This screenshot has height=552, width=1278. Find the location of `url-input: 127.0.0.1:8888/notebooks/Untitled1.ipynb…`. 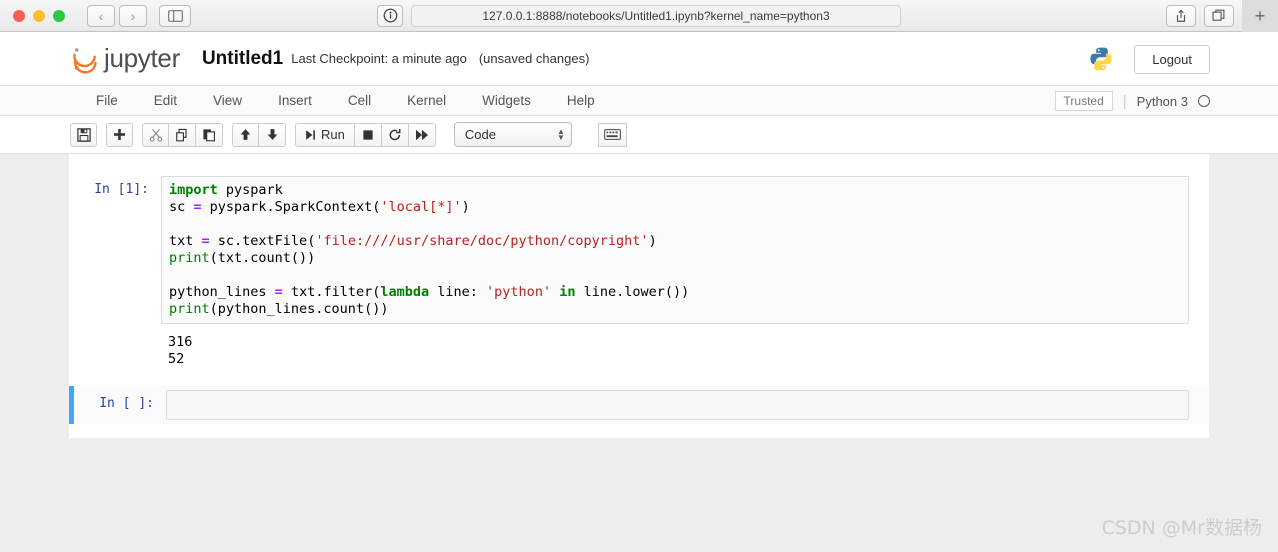

url-input: 127.0.0.1:8888/notebooks/Untitled1.ipynb… is located at coordinates (656, 15).